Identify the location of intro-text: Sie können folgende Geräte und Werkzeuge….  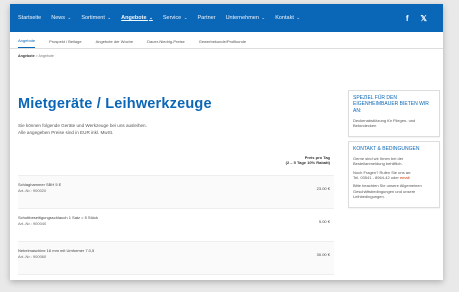
(82, 129).